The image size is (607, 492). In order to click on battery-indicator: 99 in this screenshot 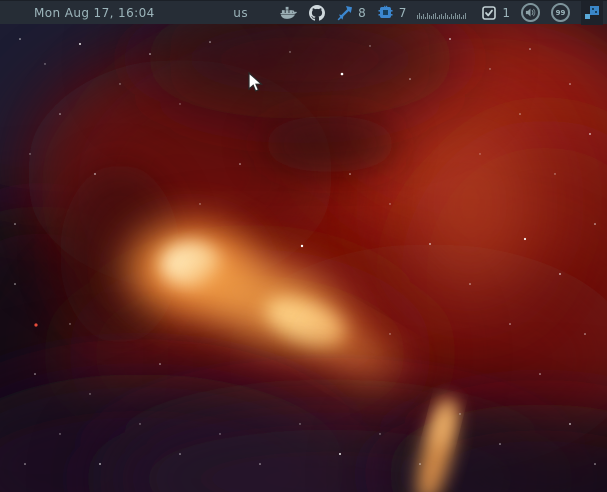, I will do `click(560, 12)`.